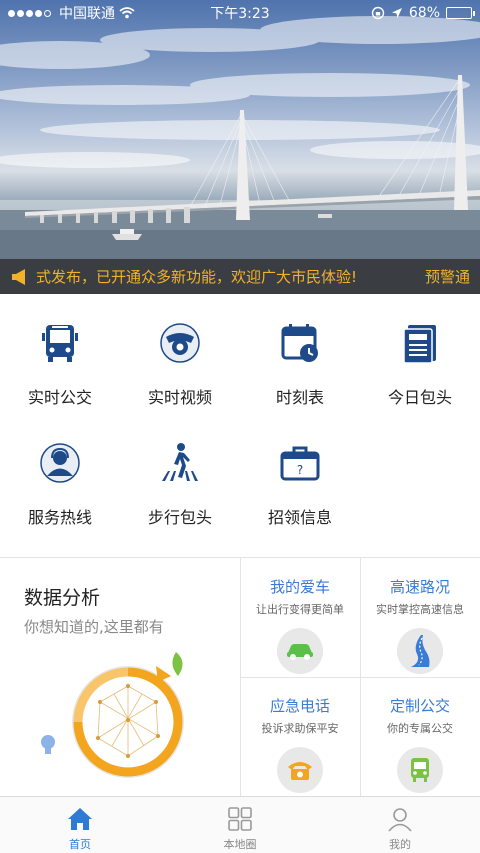 The image size is (480, 853). Describe the element at coordinates (299, 587) in the screenshot. I see `card-title: 我的爱车` at that location.